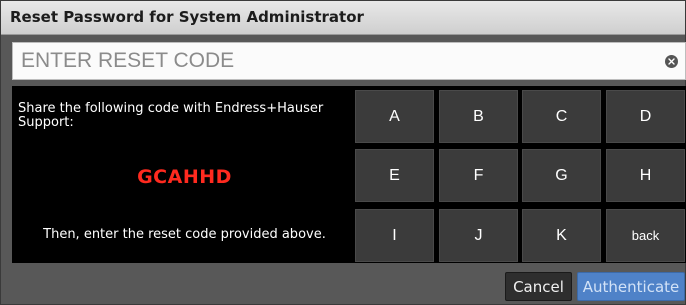  Describe the element at coordinates (478, 175) in the screenshot. I see `keypad-key-f: F` at that location.